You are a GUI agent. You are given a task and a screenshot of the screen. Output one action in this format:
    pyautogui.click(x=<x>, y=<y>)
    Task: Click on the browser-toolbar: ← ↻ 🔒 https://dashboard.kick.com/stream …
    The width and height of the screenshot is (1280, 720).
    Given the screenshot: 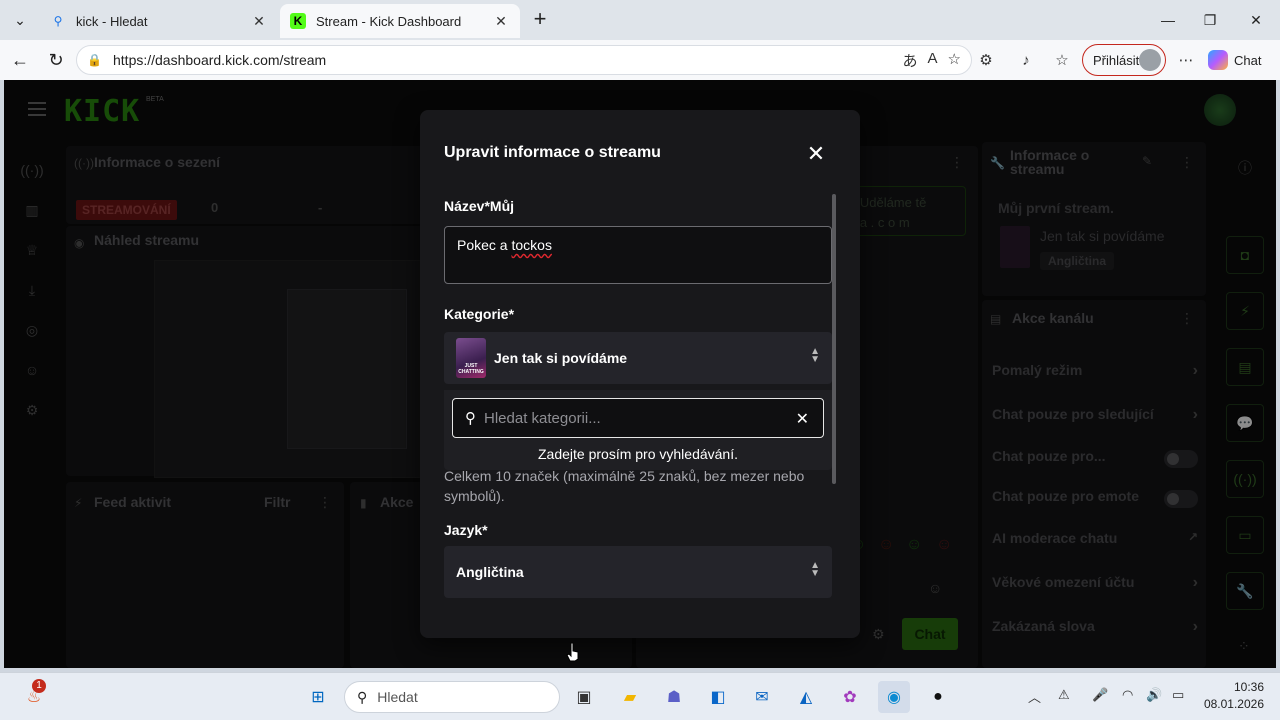 What is the action you would take?
    pyautogui.click(x=640, y=60)
    